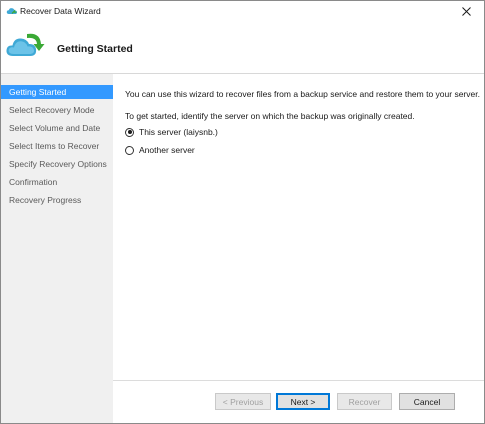 The width and height of the screenshot is (485, 424). I want to click on cloud-icon, so click(12, 11).